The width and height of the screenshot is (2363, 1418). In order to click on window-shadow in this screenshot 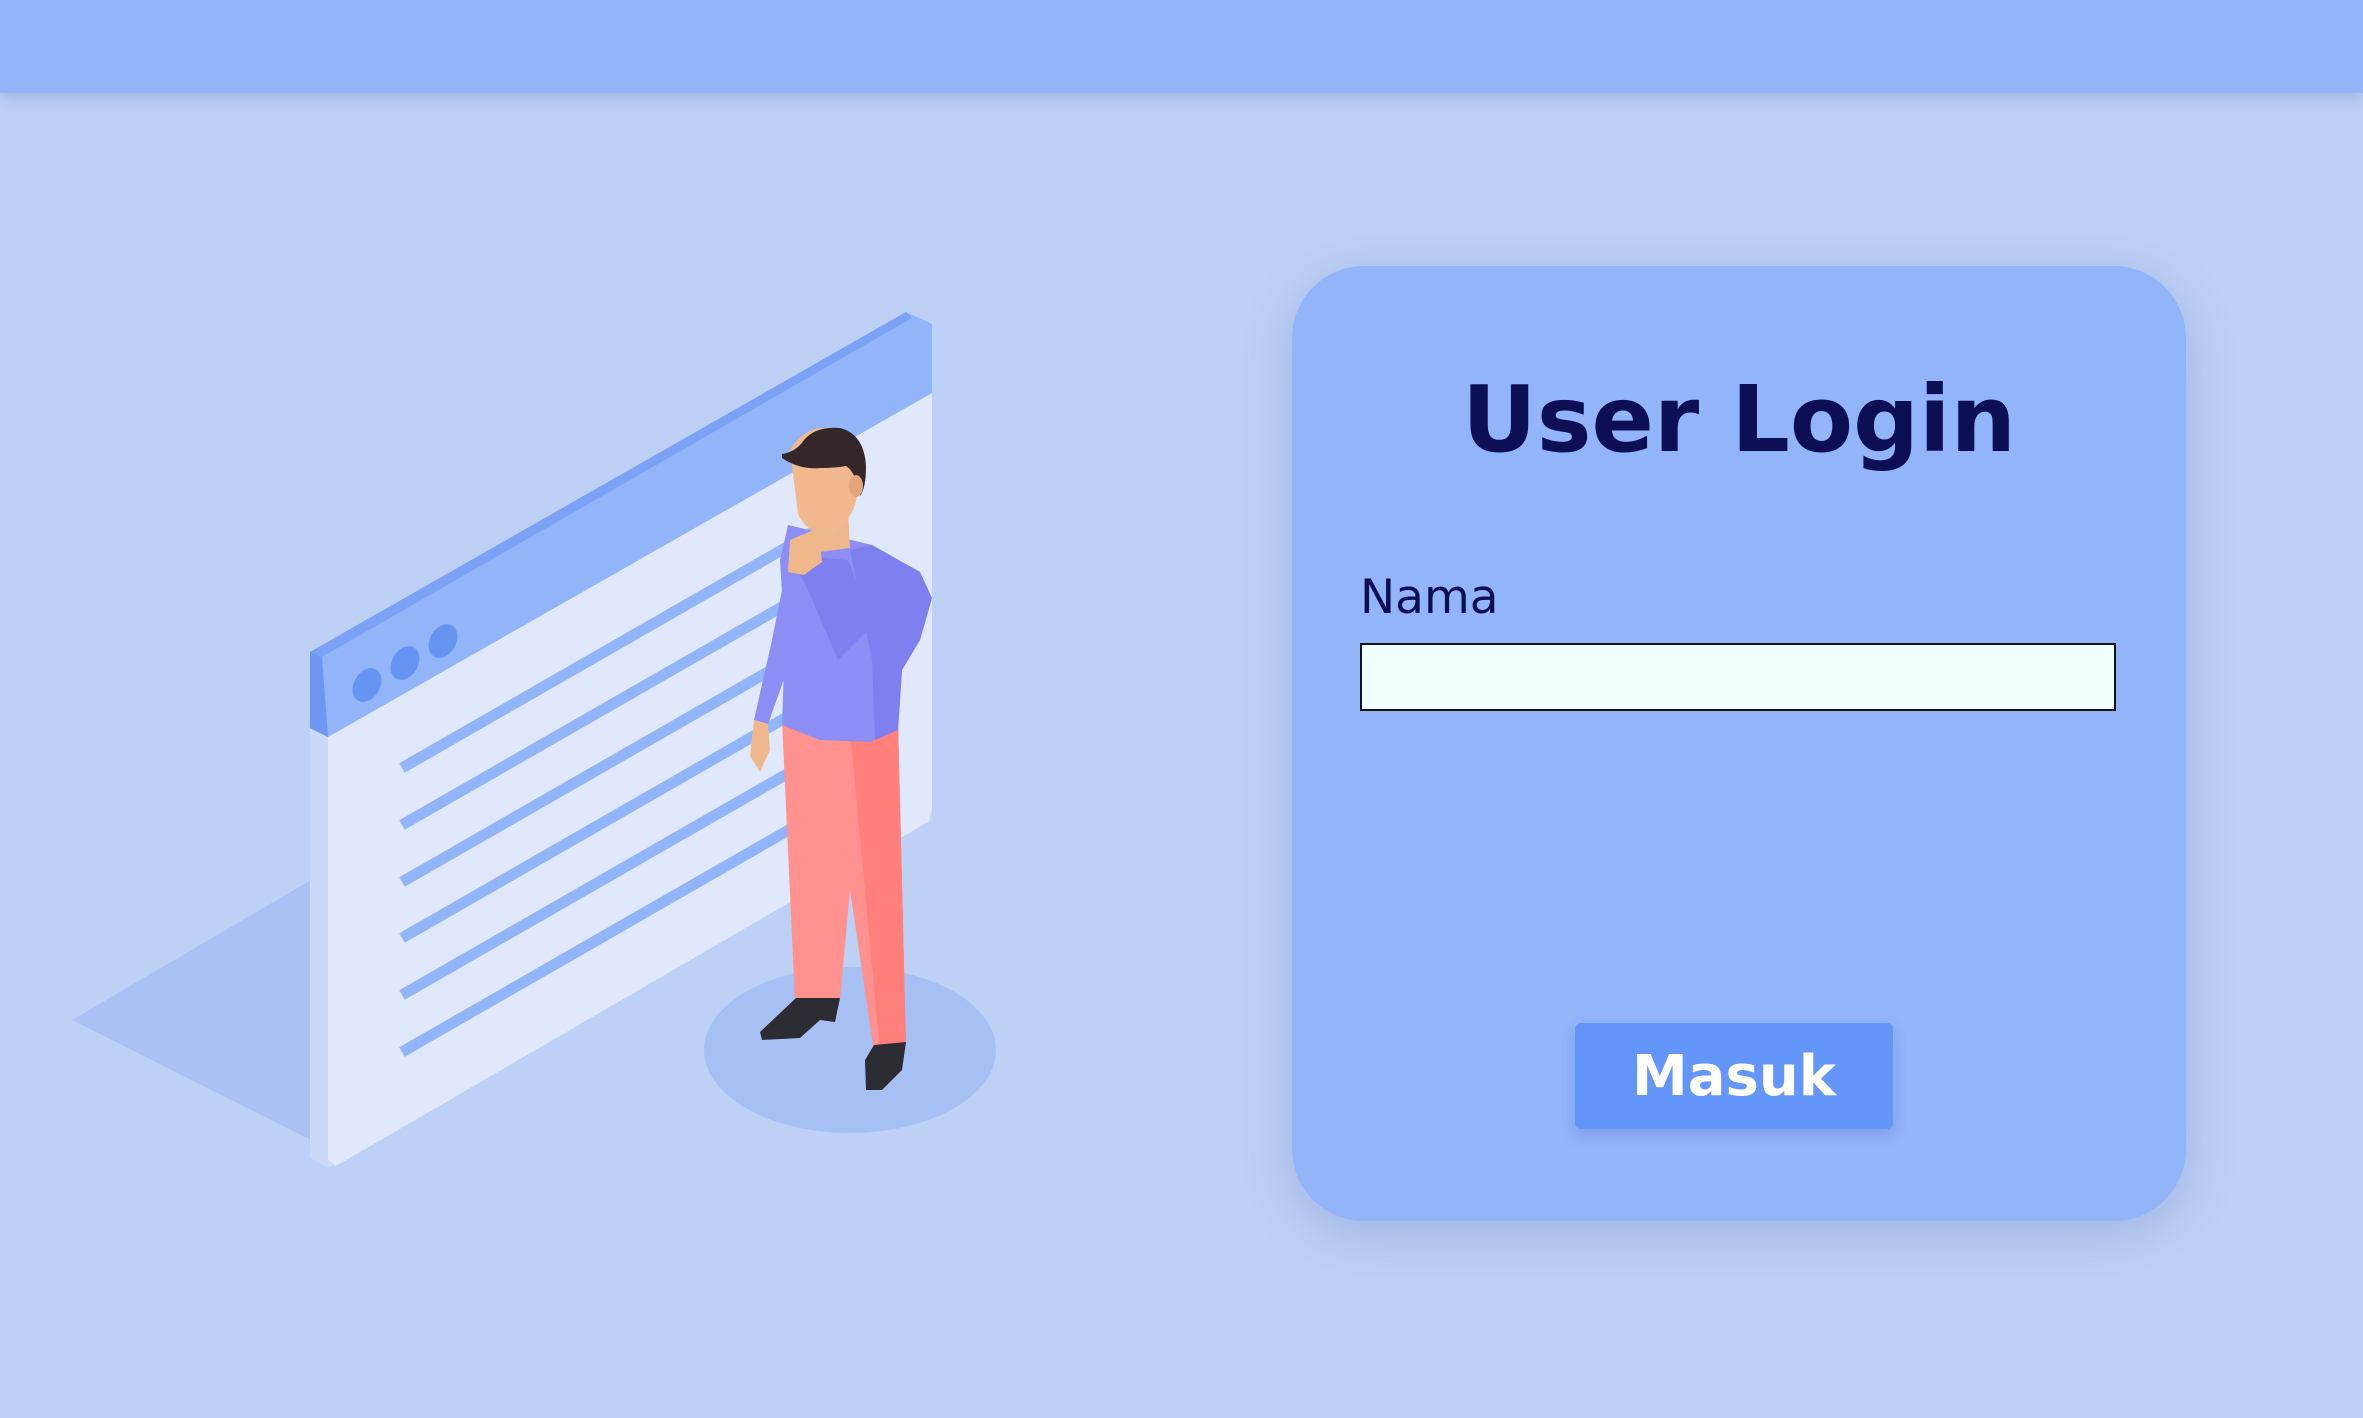, I will do `click(191, 1010)`.